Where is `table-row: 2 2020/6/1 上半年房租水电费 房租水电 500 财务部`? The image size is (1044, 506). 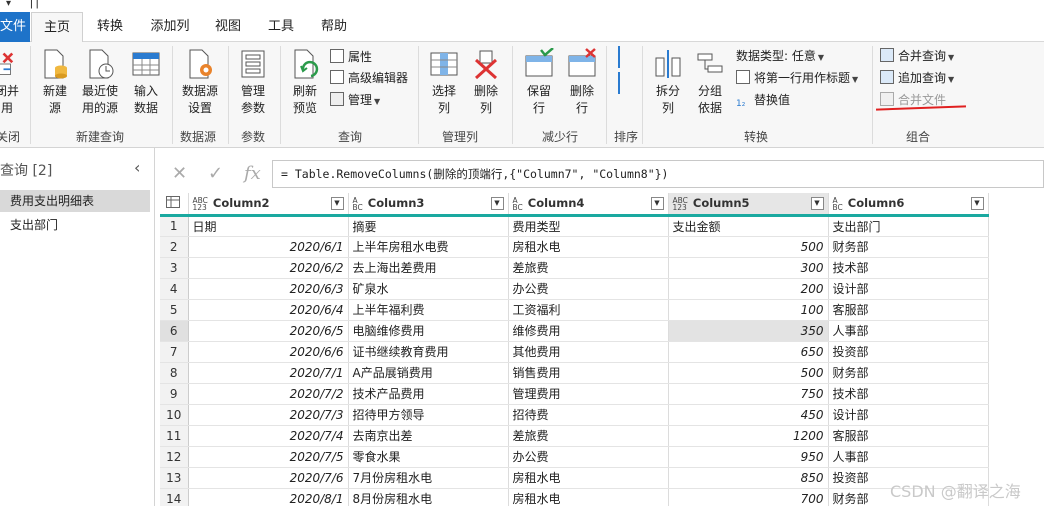 table-row: 2 2020/6/1 上半年房租水电费 房租水电 500 财务部 is located at coordinates (574, 247).